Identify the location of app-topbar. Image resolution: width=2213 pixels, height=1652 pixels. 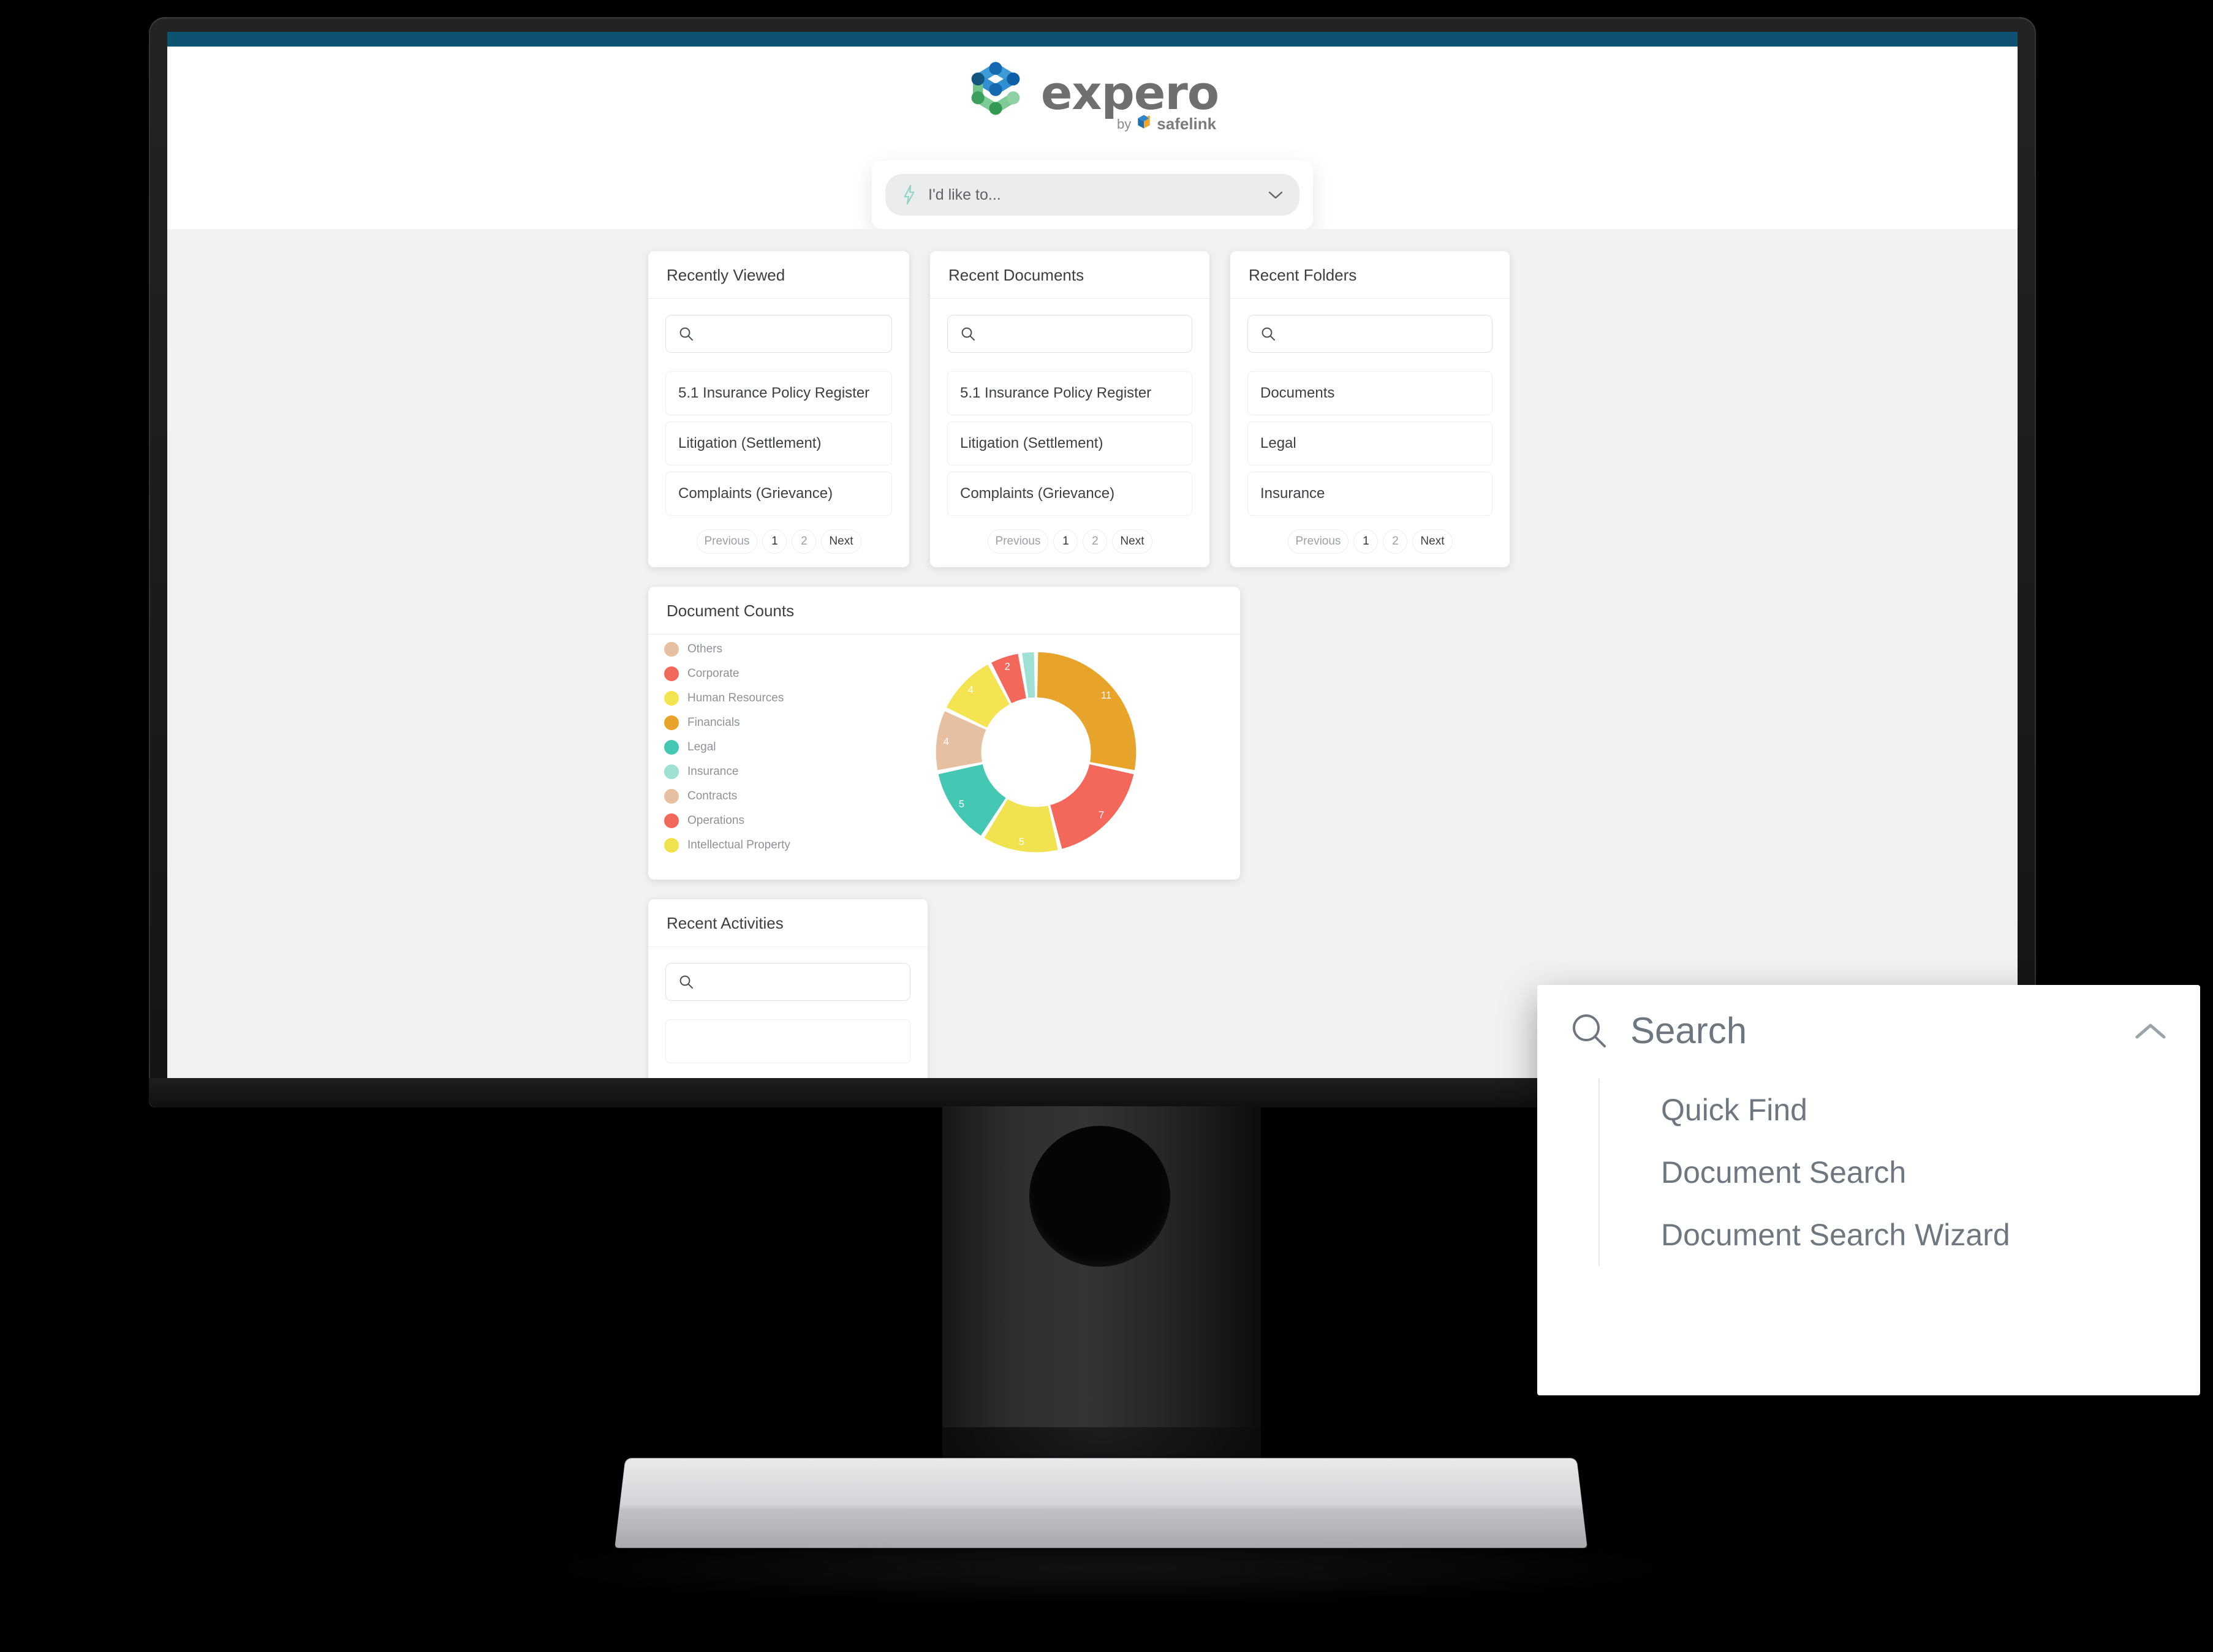
(1092, 39).